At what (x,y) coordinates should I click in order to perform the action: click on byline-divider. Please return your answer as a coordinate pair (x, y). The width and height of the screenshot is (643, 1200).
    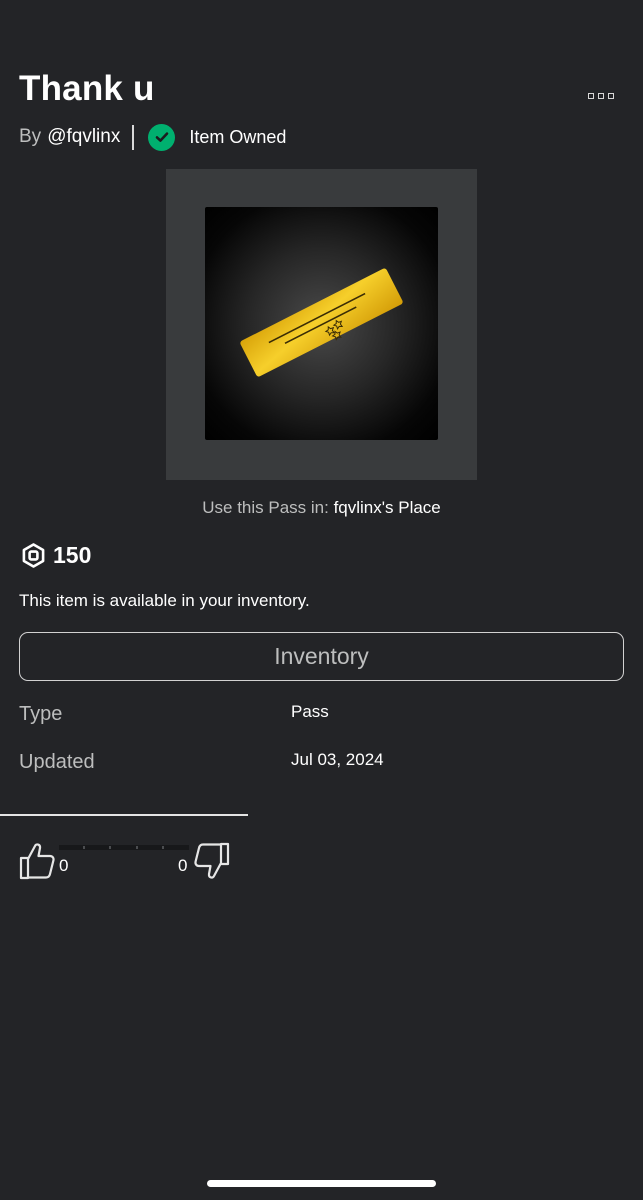
    Looking at the image, I should click on (133, 137).